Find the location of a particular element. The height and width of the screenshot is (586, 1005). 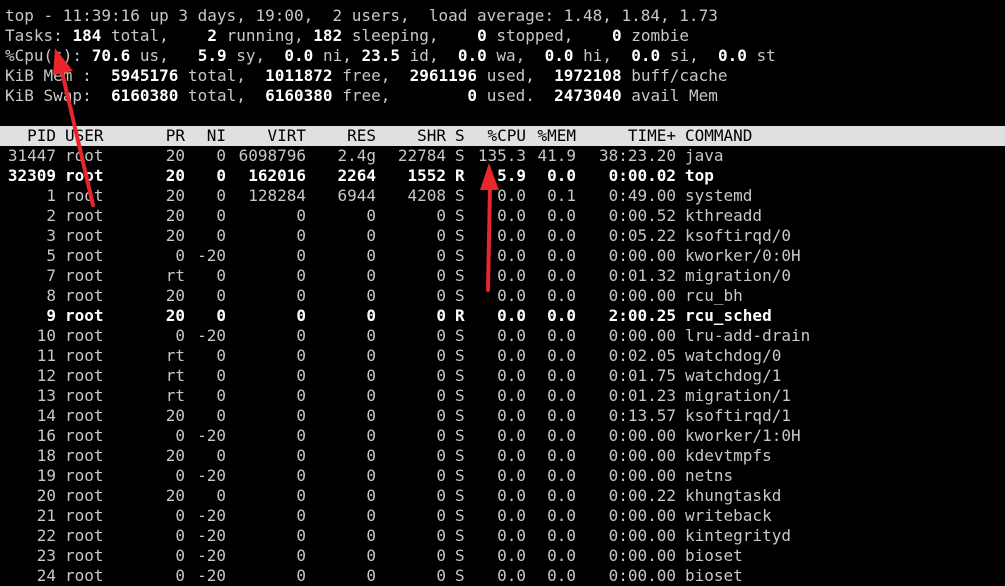

col-pr: PR is located at coordinates (167, 136).